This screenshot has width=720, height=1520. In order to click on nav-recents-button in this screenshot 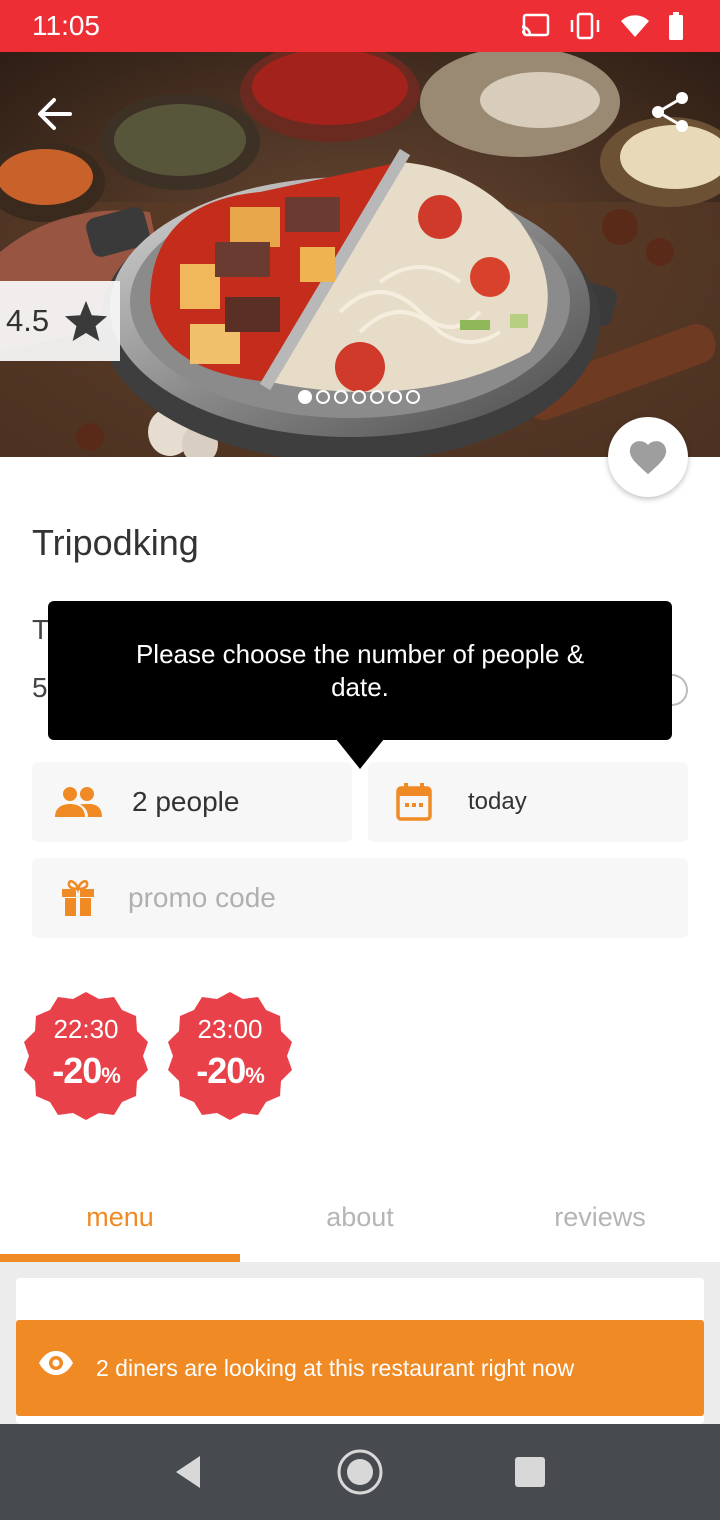, I will do `click(530, 1472)`.